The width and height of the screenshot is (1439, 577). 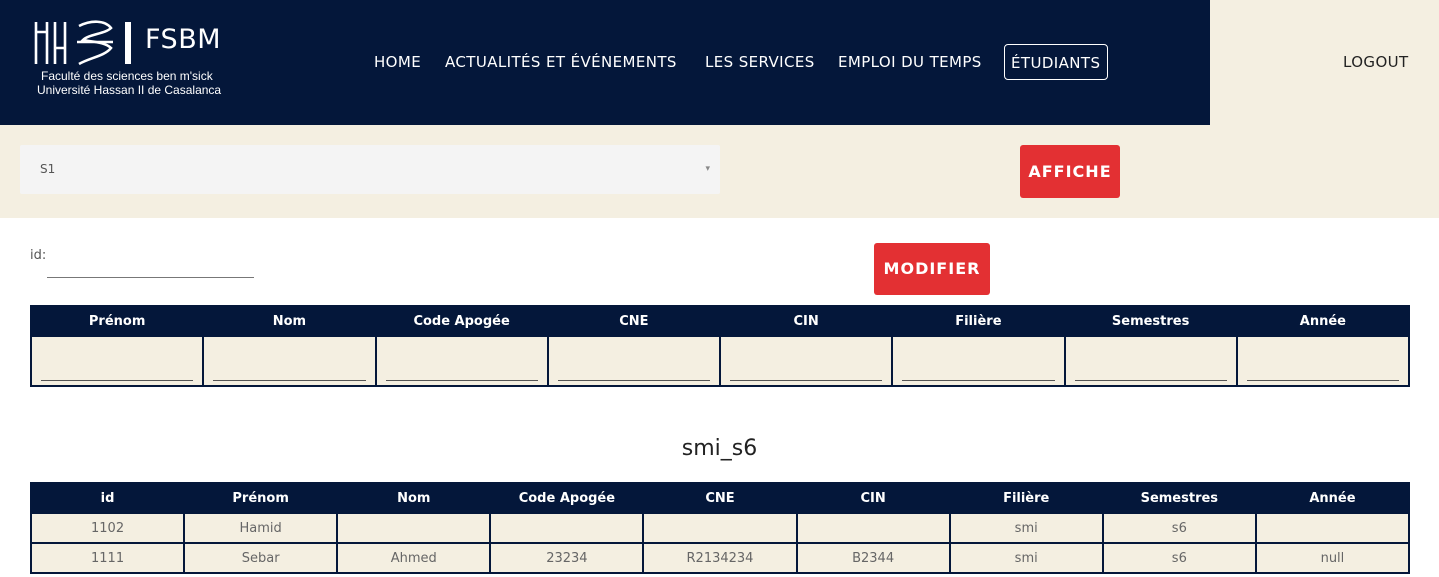 I want to click on nav-item-etudiants: ÉTUDIANTS, so click(x=1056, y=62).